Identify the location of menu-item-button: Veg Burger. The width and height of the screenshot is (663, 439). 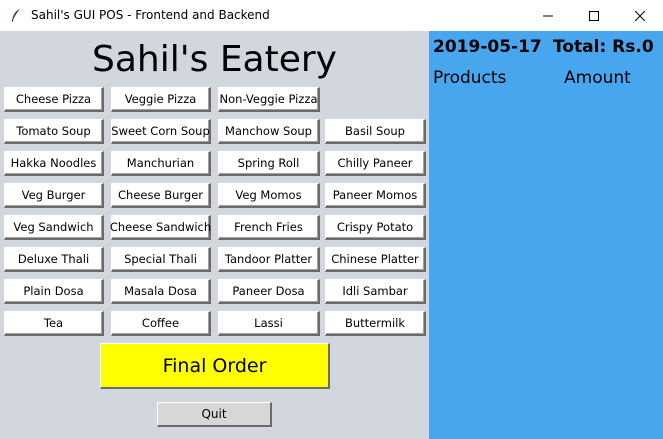
(54, 195).